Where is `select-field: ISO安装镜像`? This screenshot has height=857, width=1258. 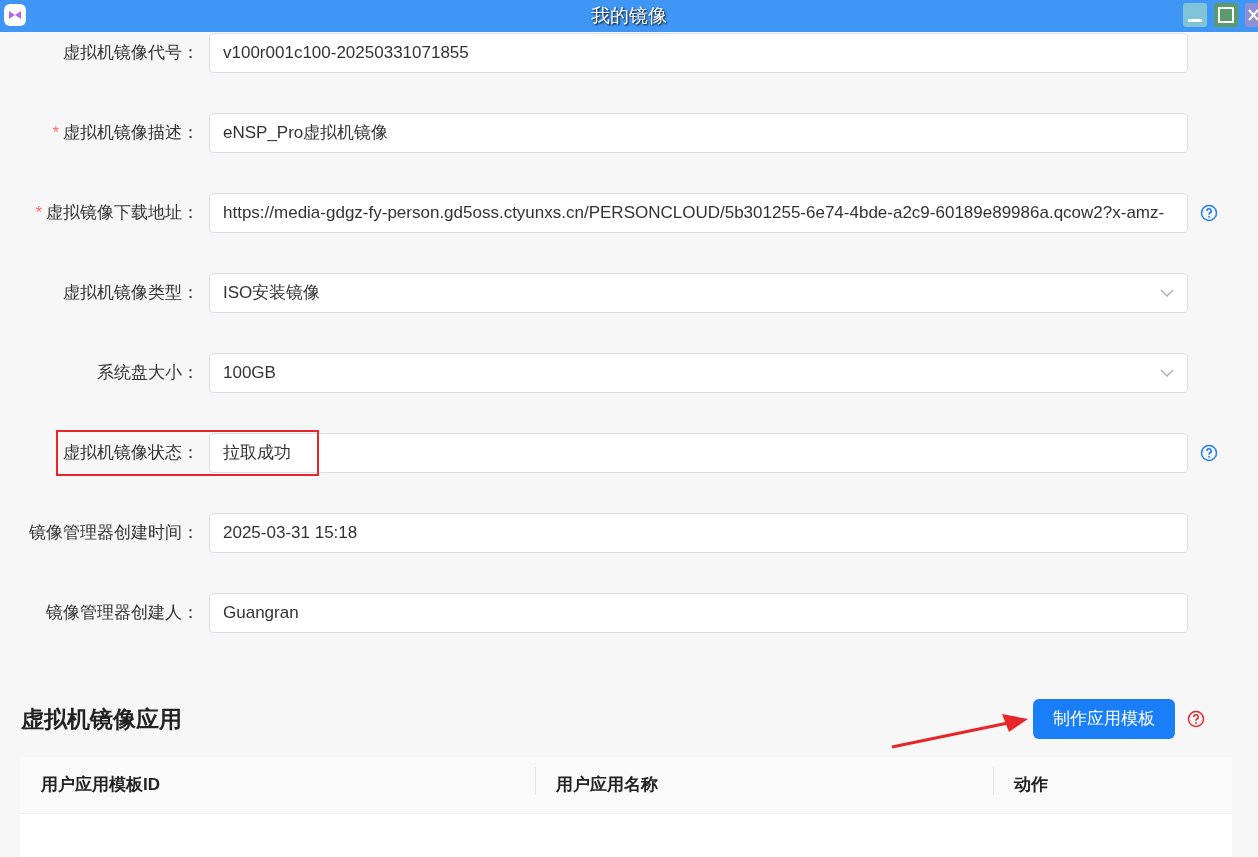 select-field: ISO安装镜像 is located at coordinates (698, 293).